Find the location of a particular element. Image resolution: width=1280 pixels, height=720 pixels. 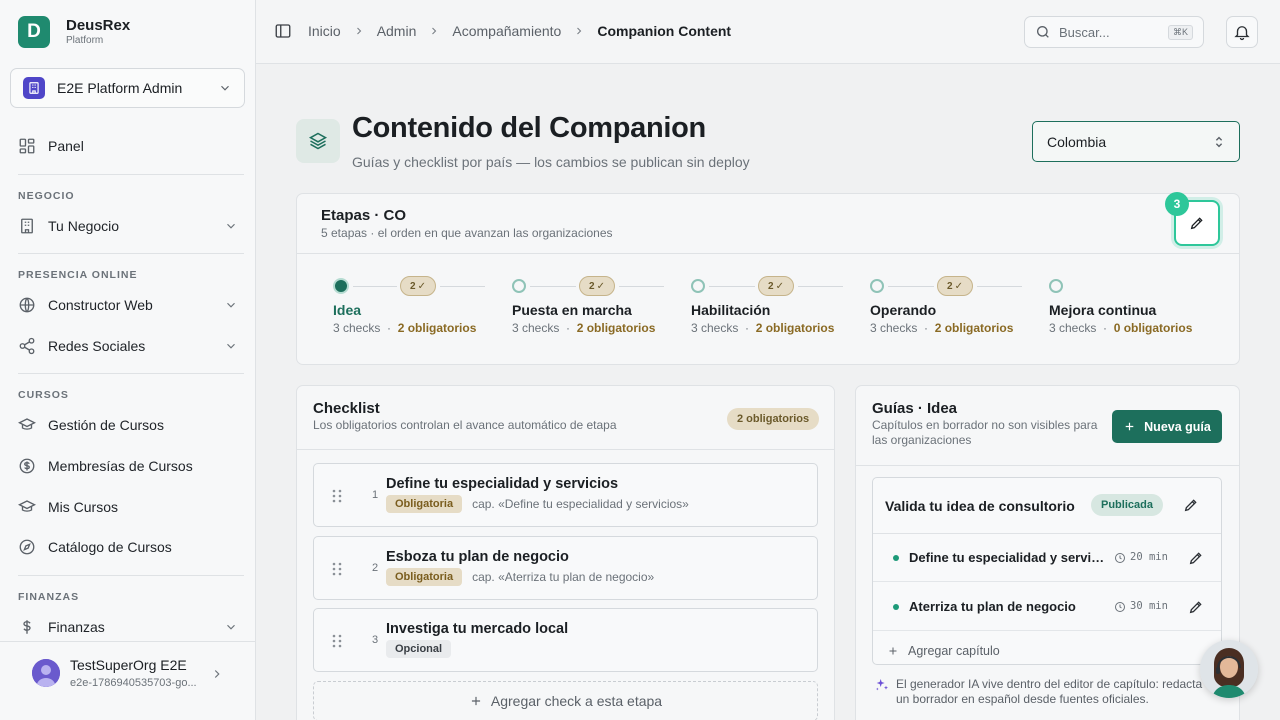

graduation-cap-icon is located at coordinates (27, 424).